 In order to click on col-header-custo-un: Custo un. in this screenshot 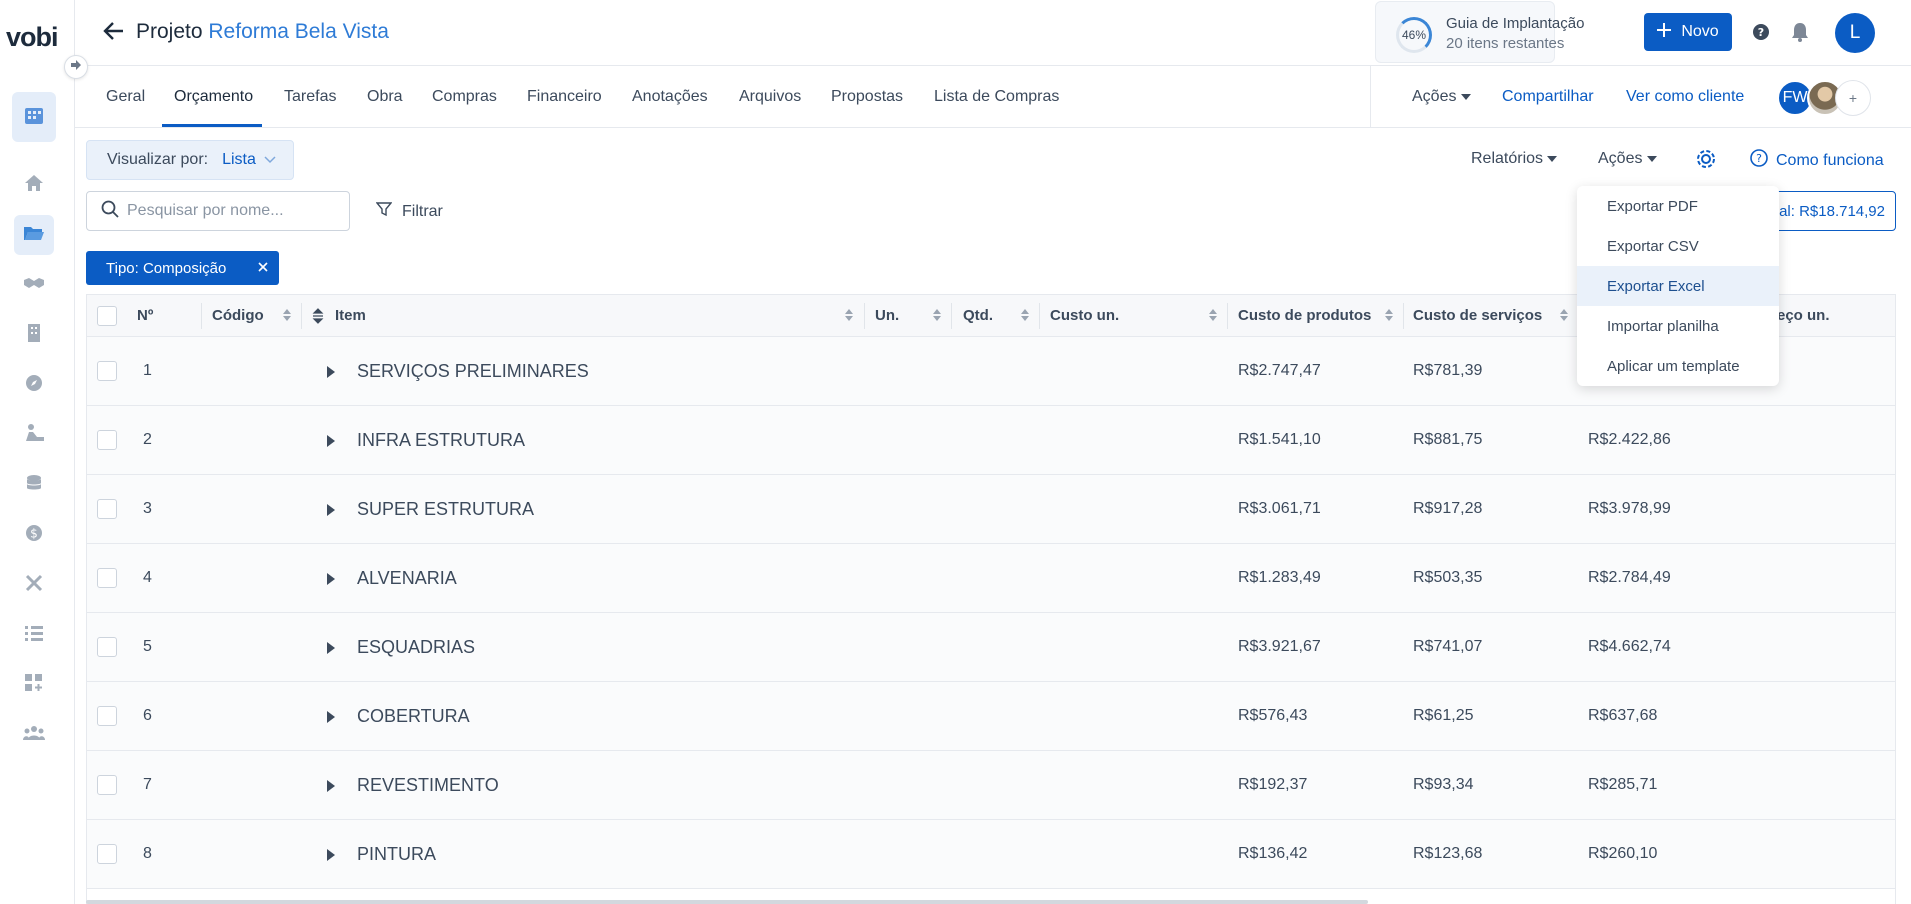, I will do `click(1084, 315)`.